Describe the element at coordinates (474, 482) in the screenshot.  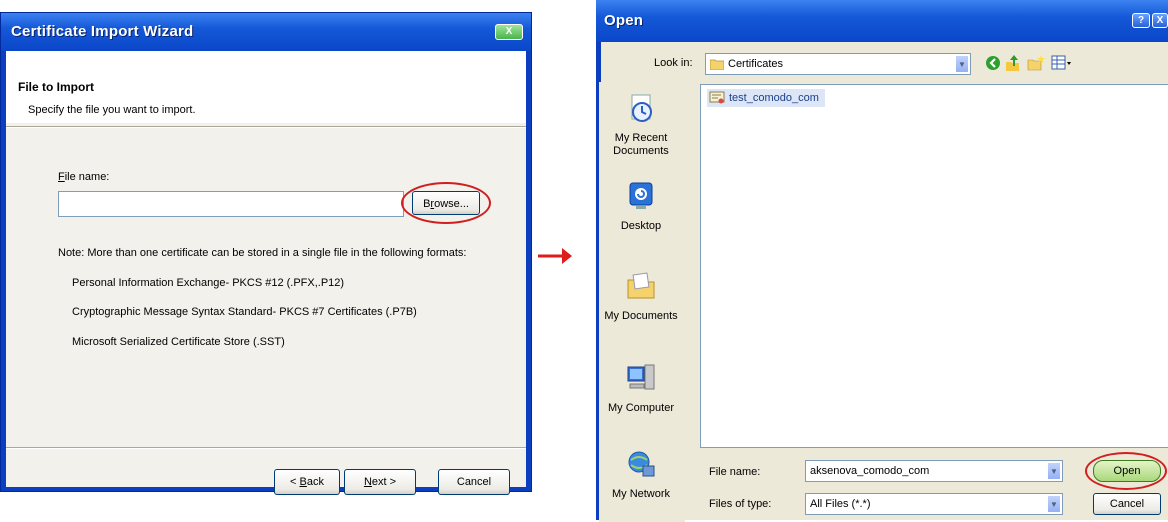
I see `wizard-cancel-button: Cancel` at that location.